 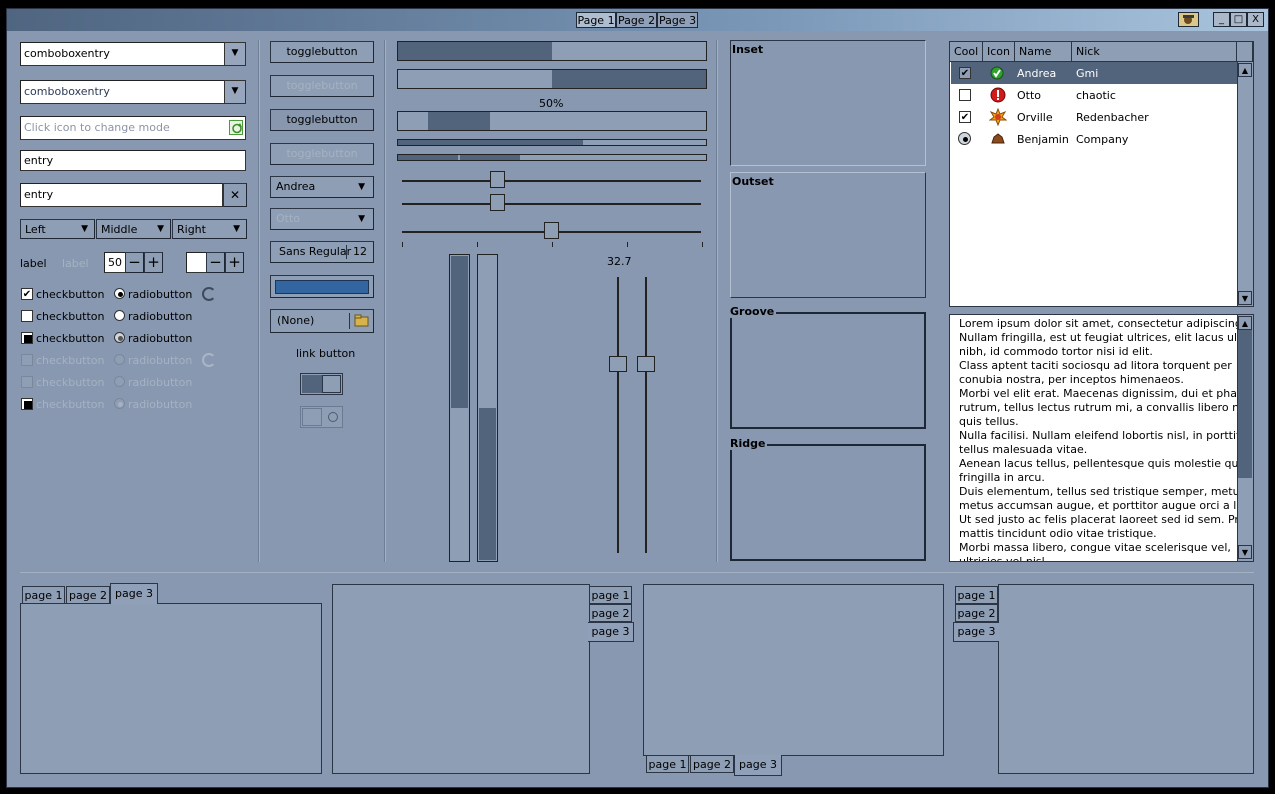 What do you see at coordinates (610, 613) in the screenshot?
I see `notebook-2-tab-2: page 2` at bounding box center [610, 613].